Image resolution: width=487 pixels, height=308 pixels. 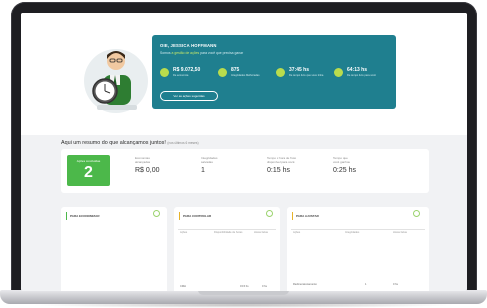 I want to click on metric-label: Integridades Melhoradas, so click(x=245, y=75).